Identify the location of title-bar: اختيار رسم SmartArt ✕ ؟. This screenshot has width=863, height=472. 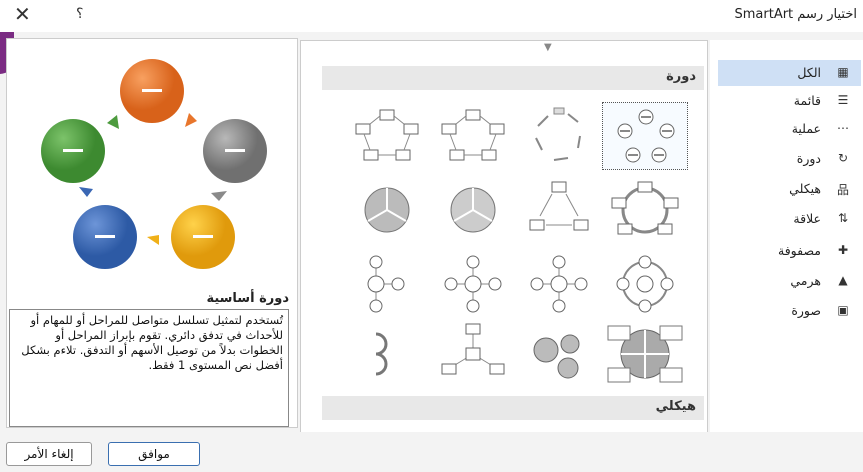
(431, 16).